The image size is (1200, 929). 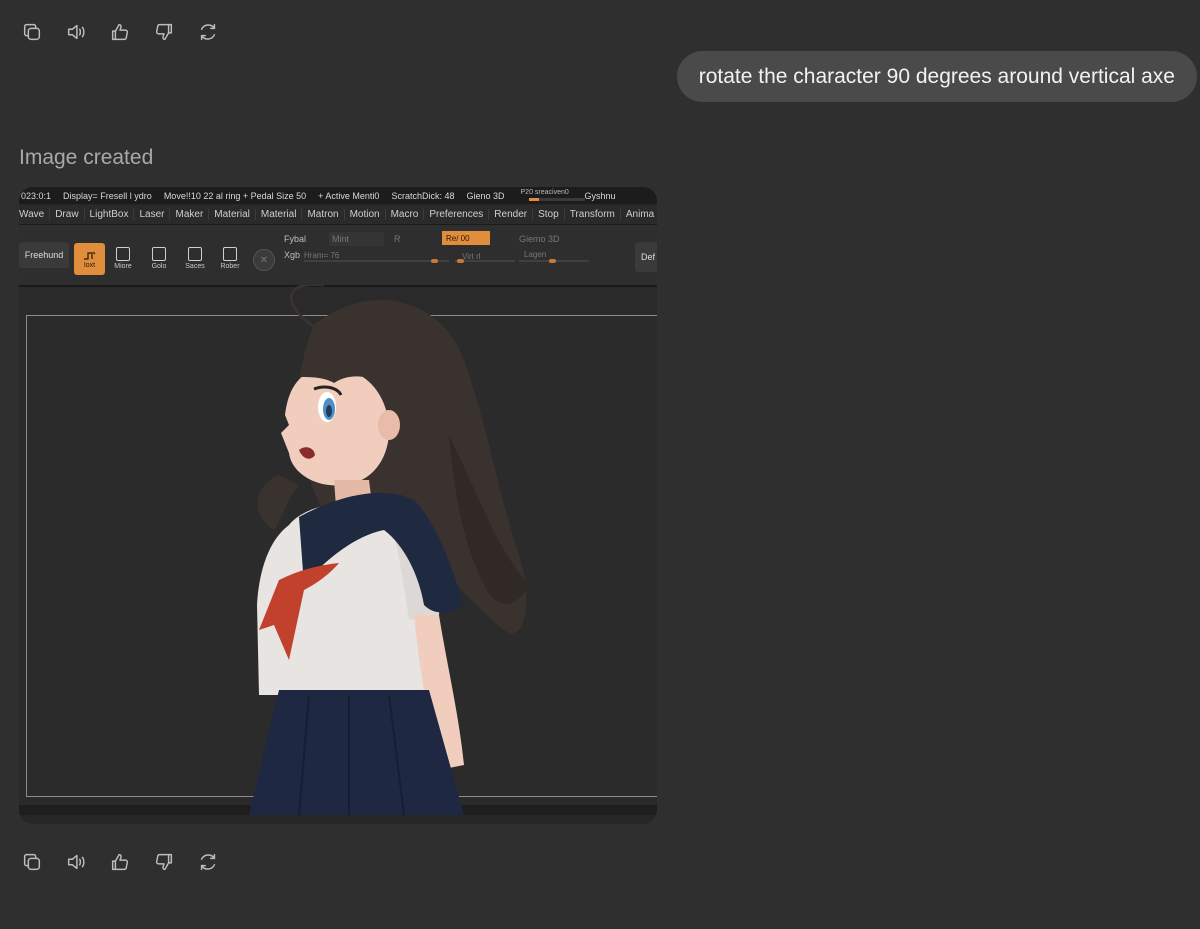 What do you see at coordinates (44, 255) in the screenshot?
I see `freehand-button: Freehund` at bounding box center [44, 255].